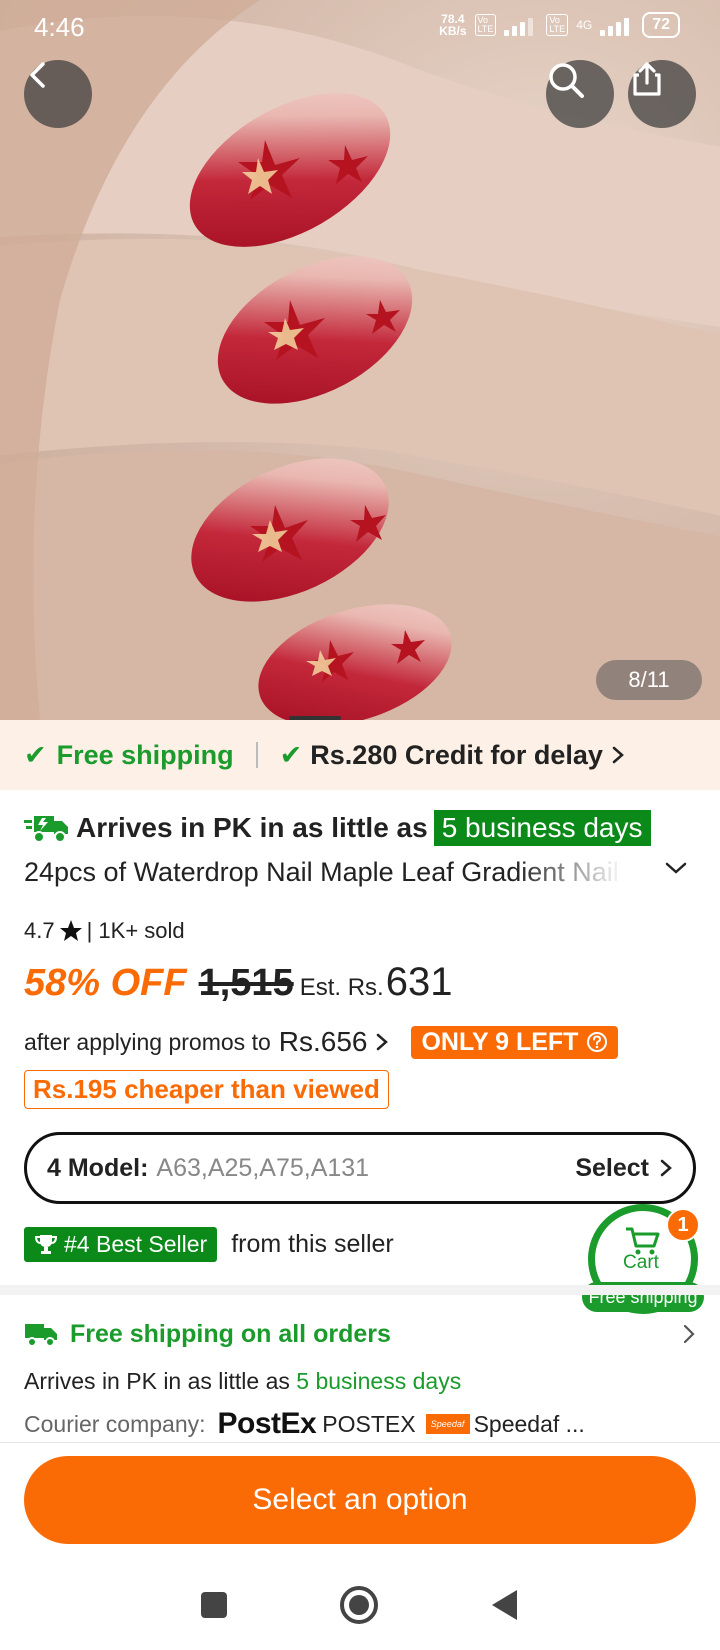 Image resolution: width=720 pixels, height=1650 pixels. What do you see at coordinates (662, 94) in the screenshot?
I see `share-button` at bounding box center [662, 94].